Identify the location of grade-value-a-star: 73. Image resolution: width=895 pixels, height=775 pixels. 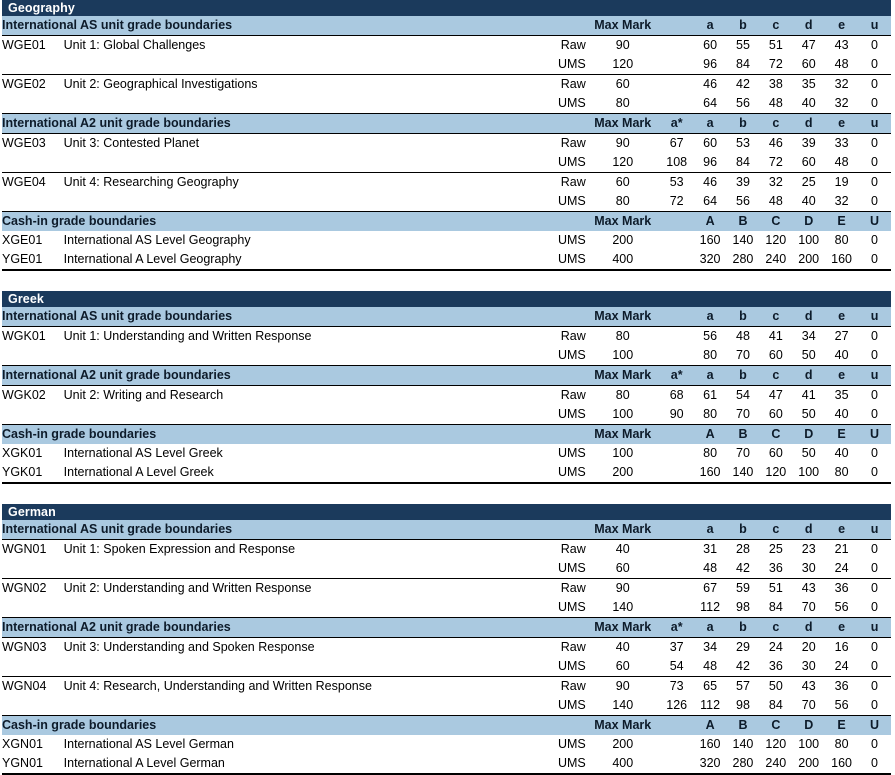
(676, 686).